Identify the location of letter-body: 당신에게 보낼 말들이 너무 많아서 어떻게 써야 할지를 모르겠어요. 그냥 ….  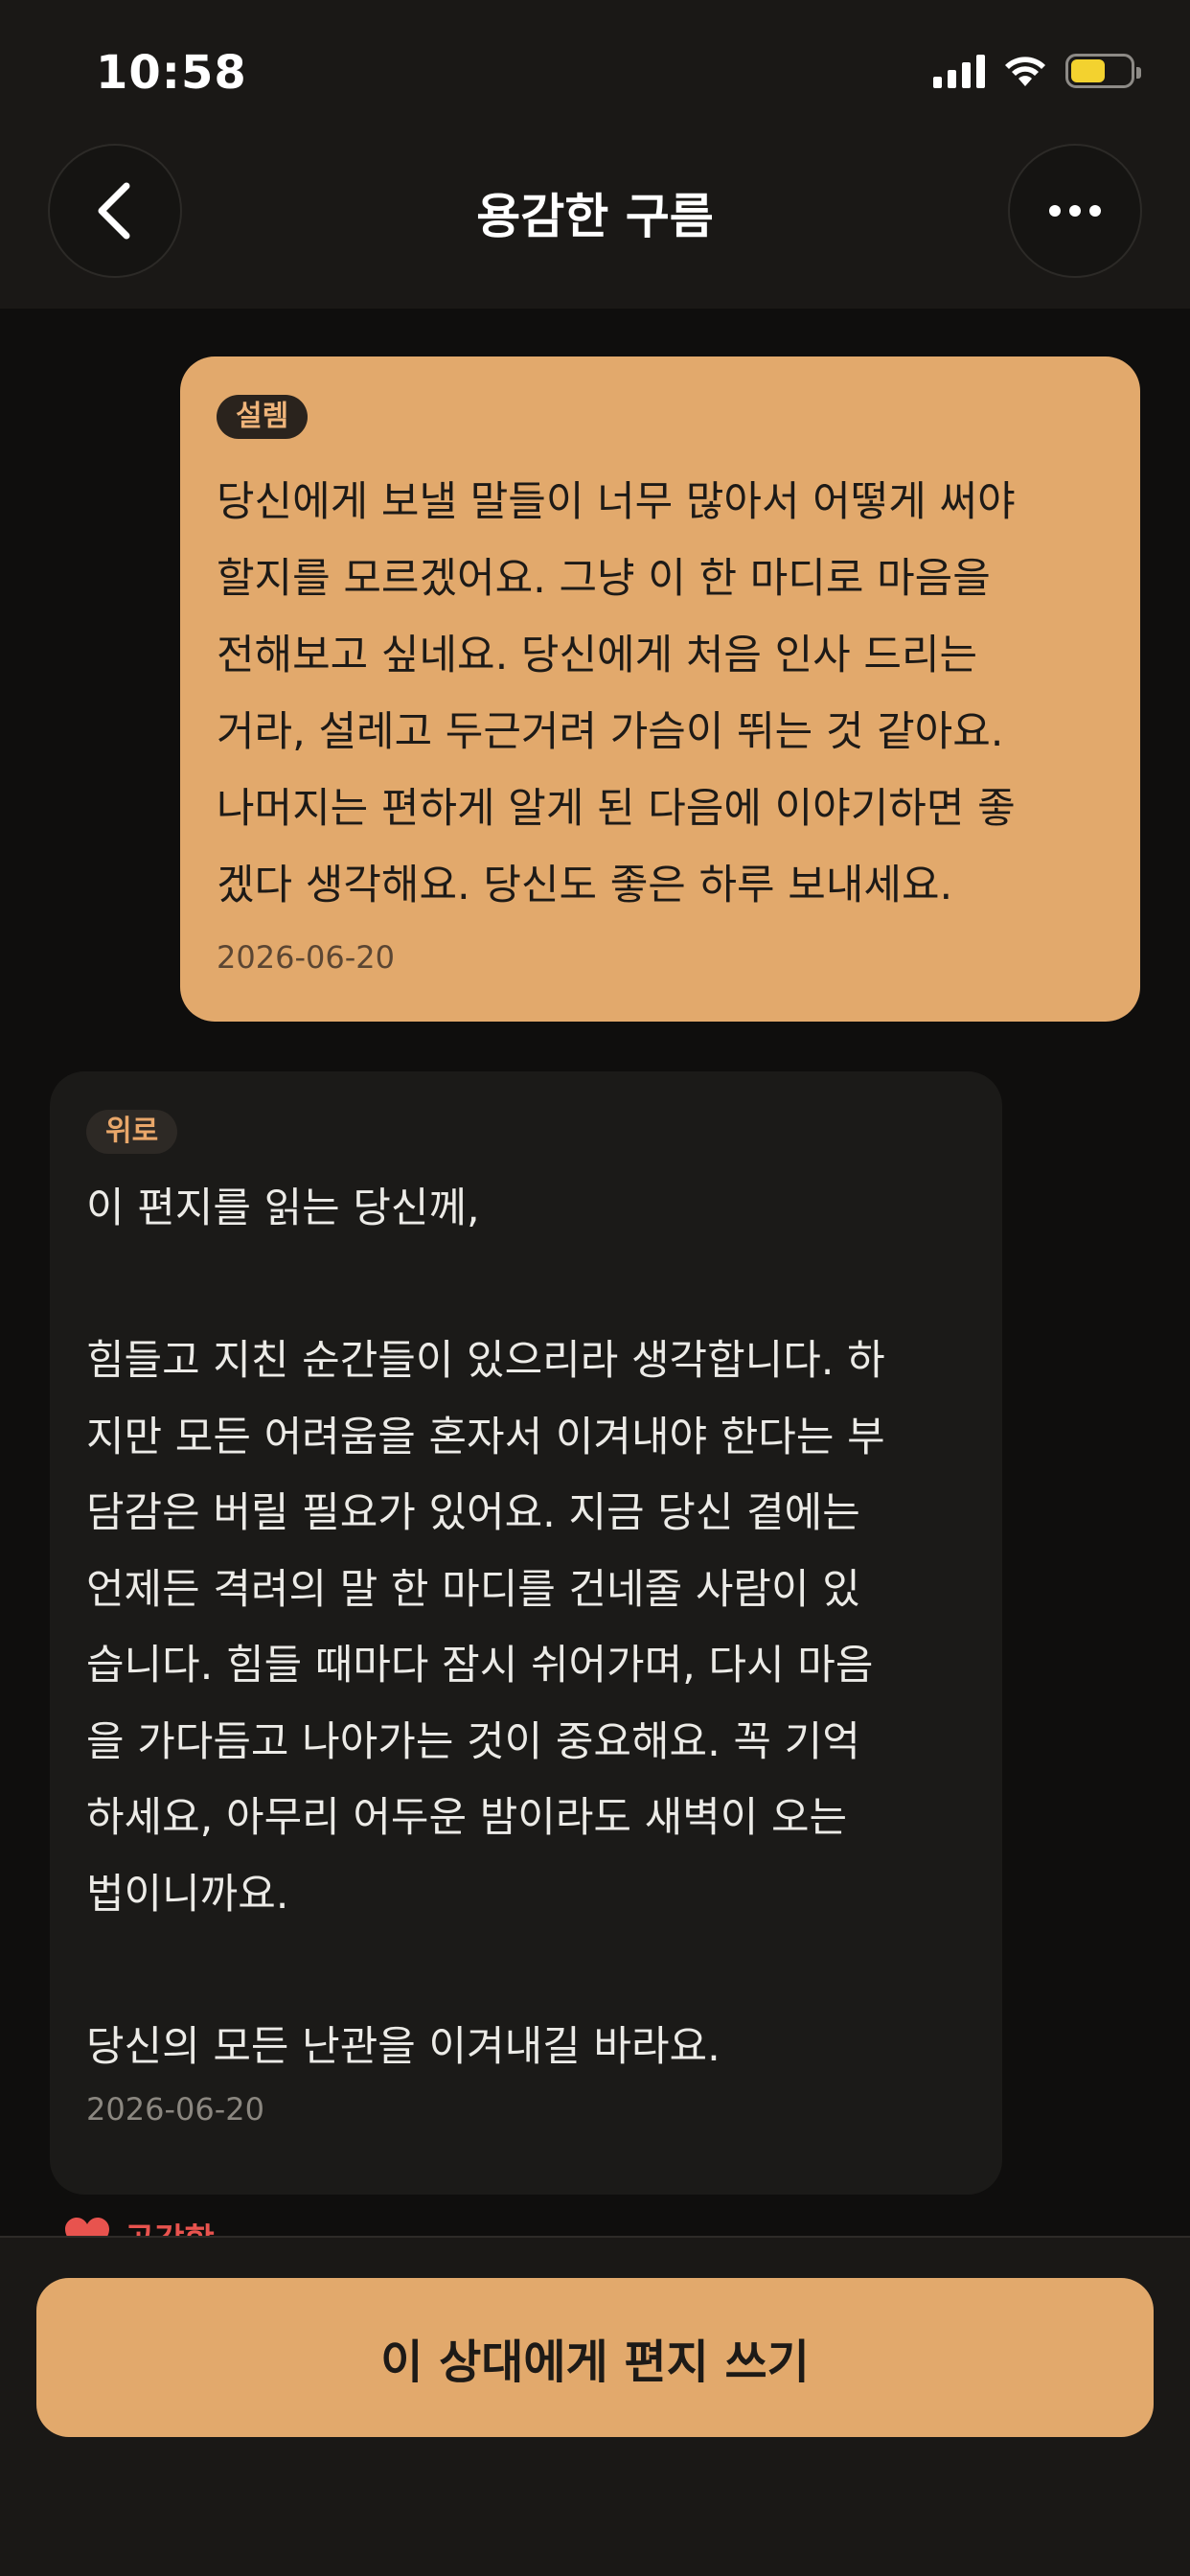
(617, 693).